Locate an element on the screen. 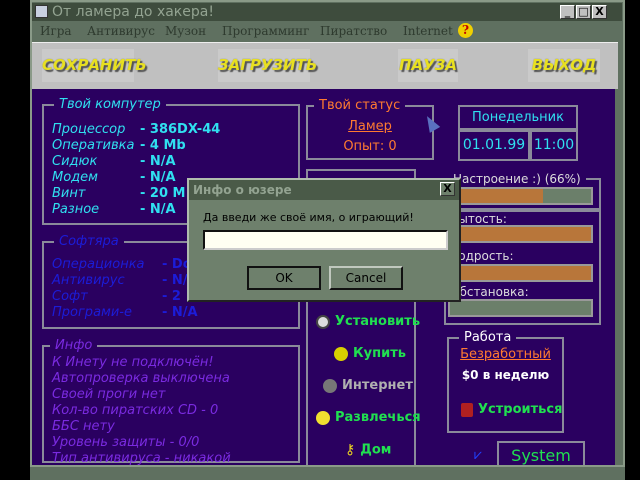 The width and height of the screenshot is (640, 480). home-button: ⚷ Дом is located at coordinates (368, 450).